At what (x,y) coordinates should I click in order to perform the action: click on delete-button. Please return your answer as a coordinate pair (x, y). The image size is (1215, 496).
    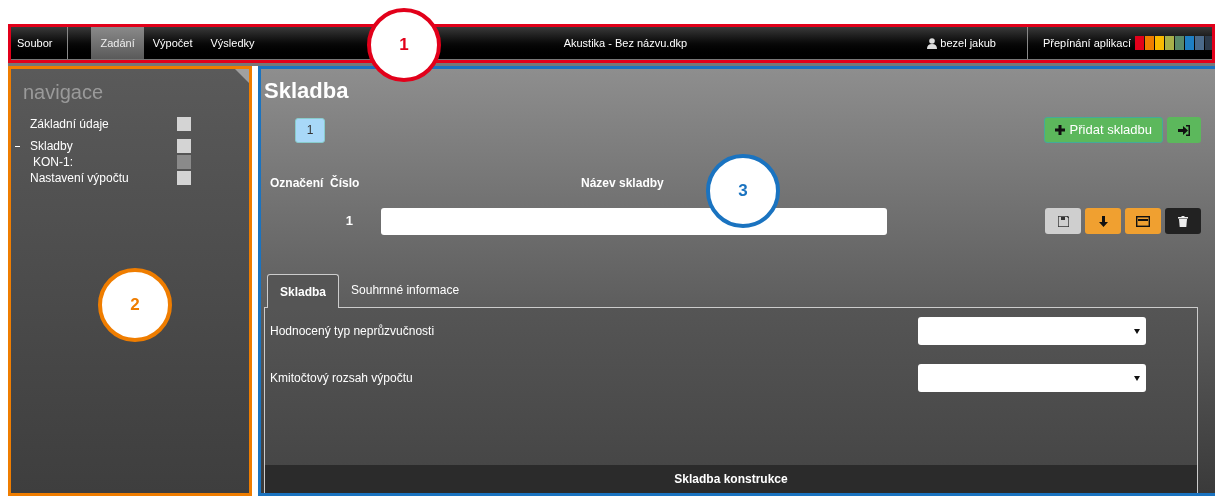
    Looking at the image, I should click on (1183, 221).